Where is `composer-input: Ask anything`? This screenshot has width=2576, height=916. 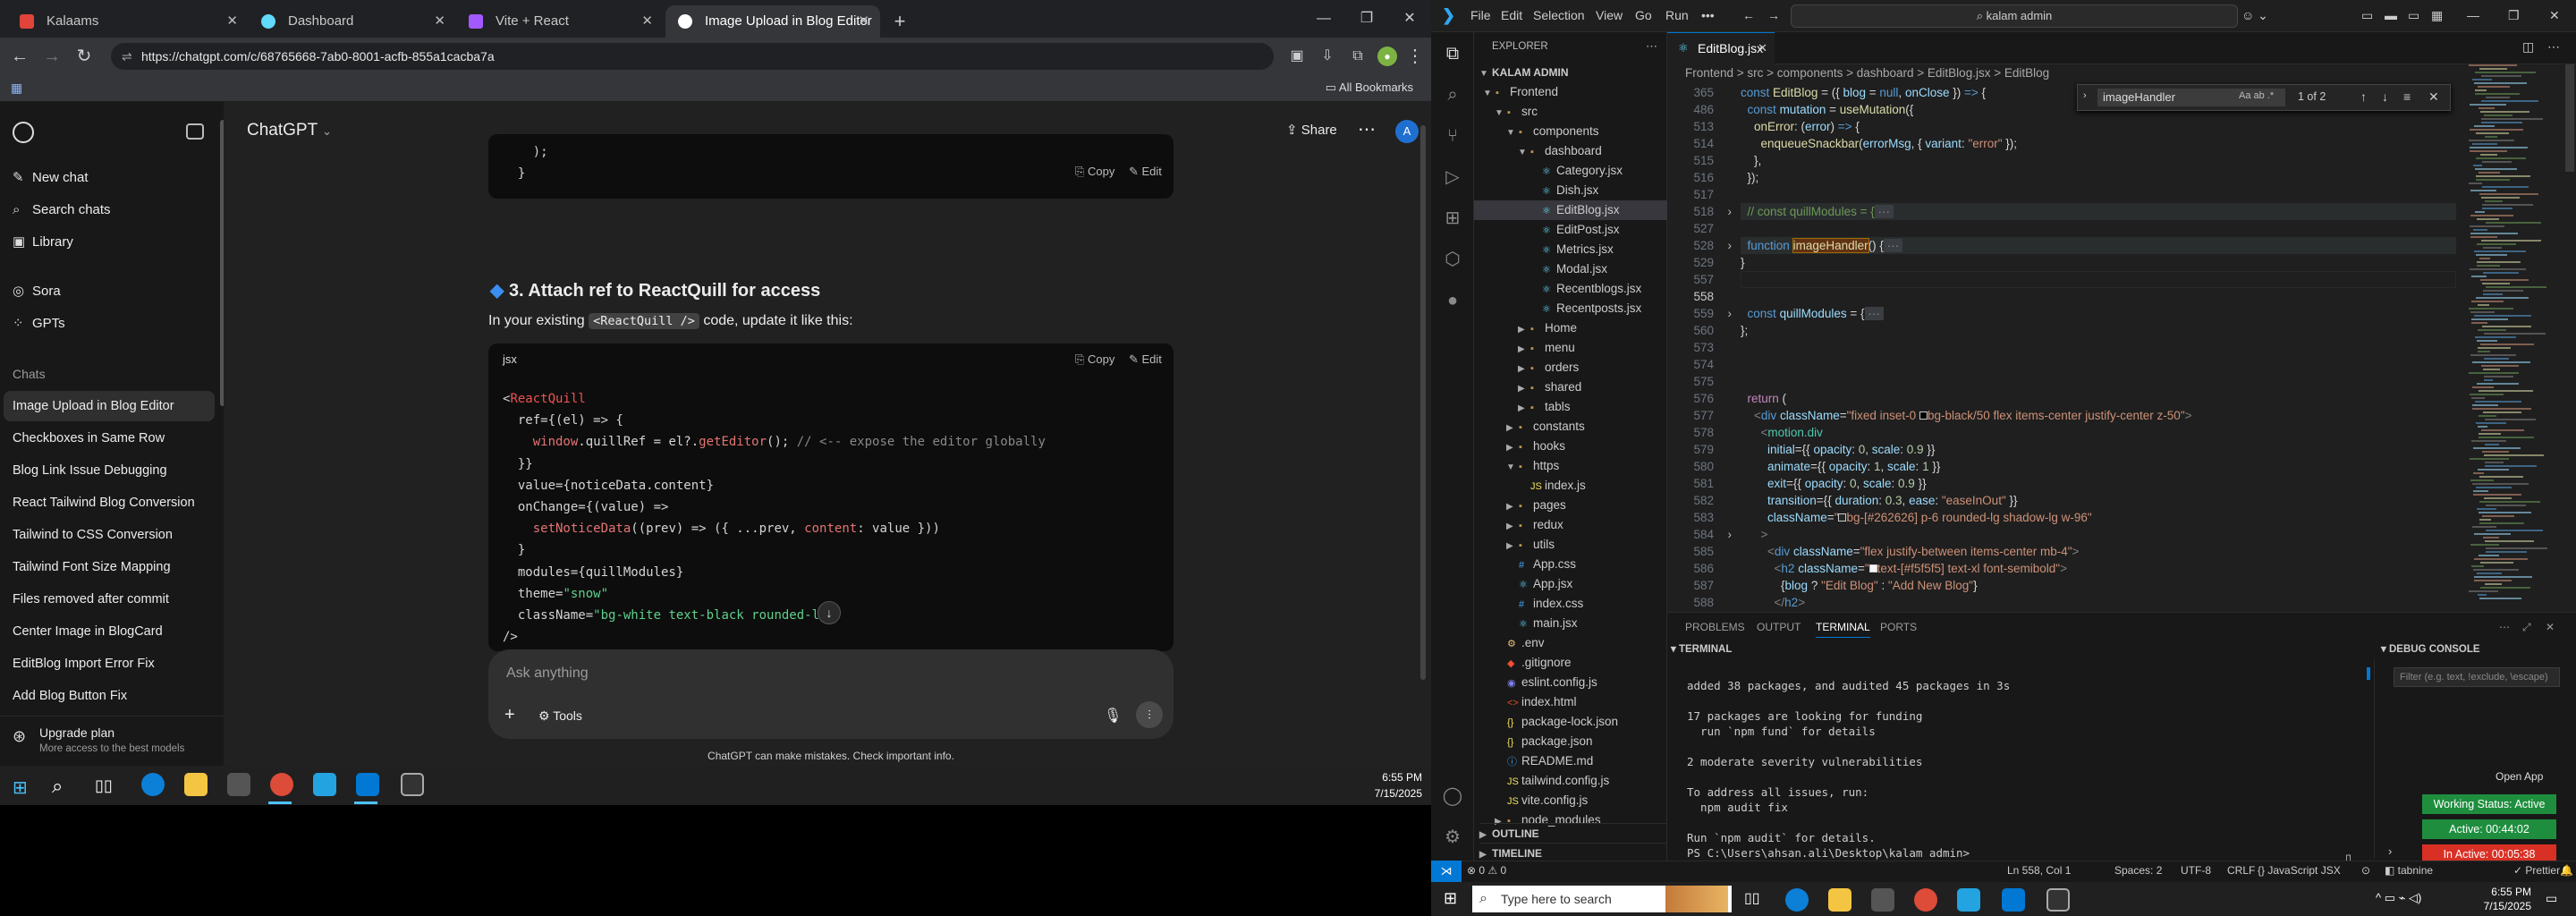
composer-input: Ask anything is located at coordinates (819, 674).